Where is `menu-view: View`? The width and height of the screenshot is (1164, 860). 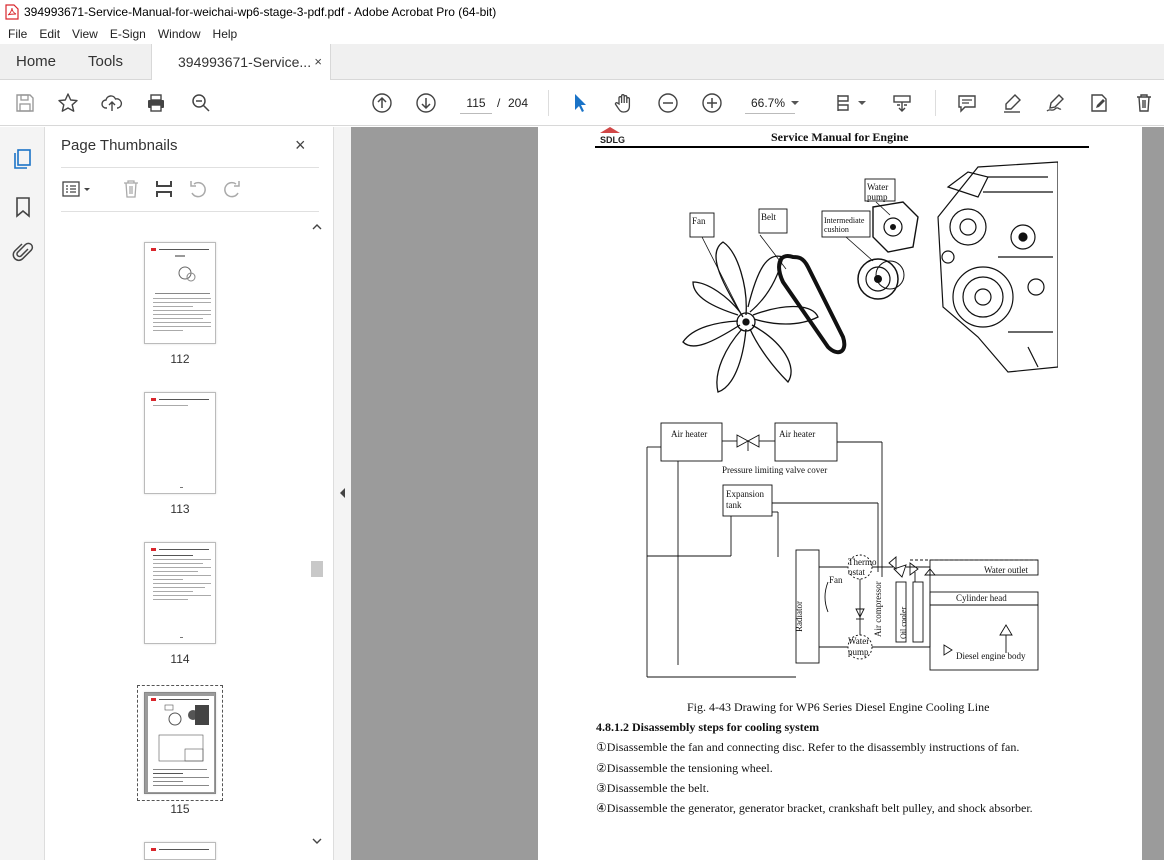 menu-view: View is located at coordinates (85, 34).